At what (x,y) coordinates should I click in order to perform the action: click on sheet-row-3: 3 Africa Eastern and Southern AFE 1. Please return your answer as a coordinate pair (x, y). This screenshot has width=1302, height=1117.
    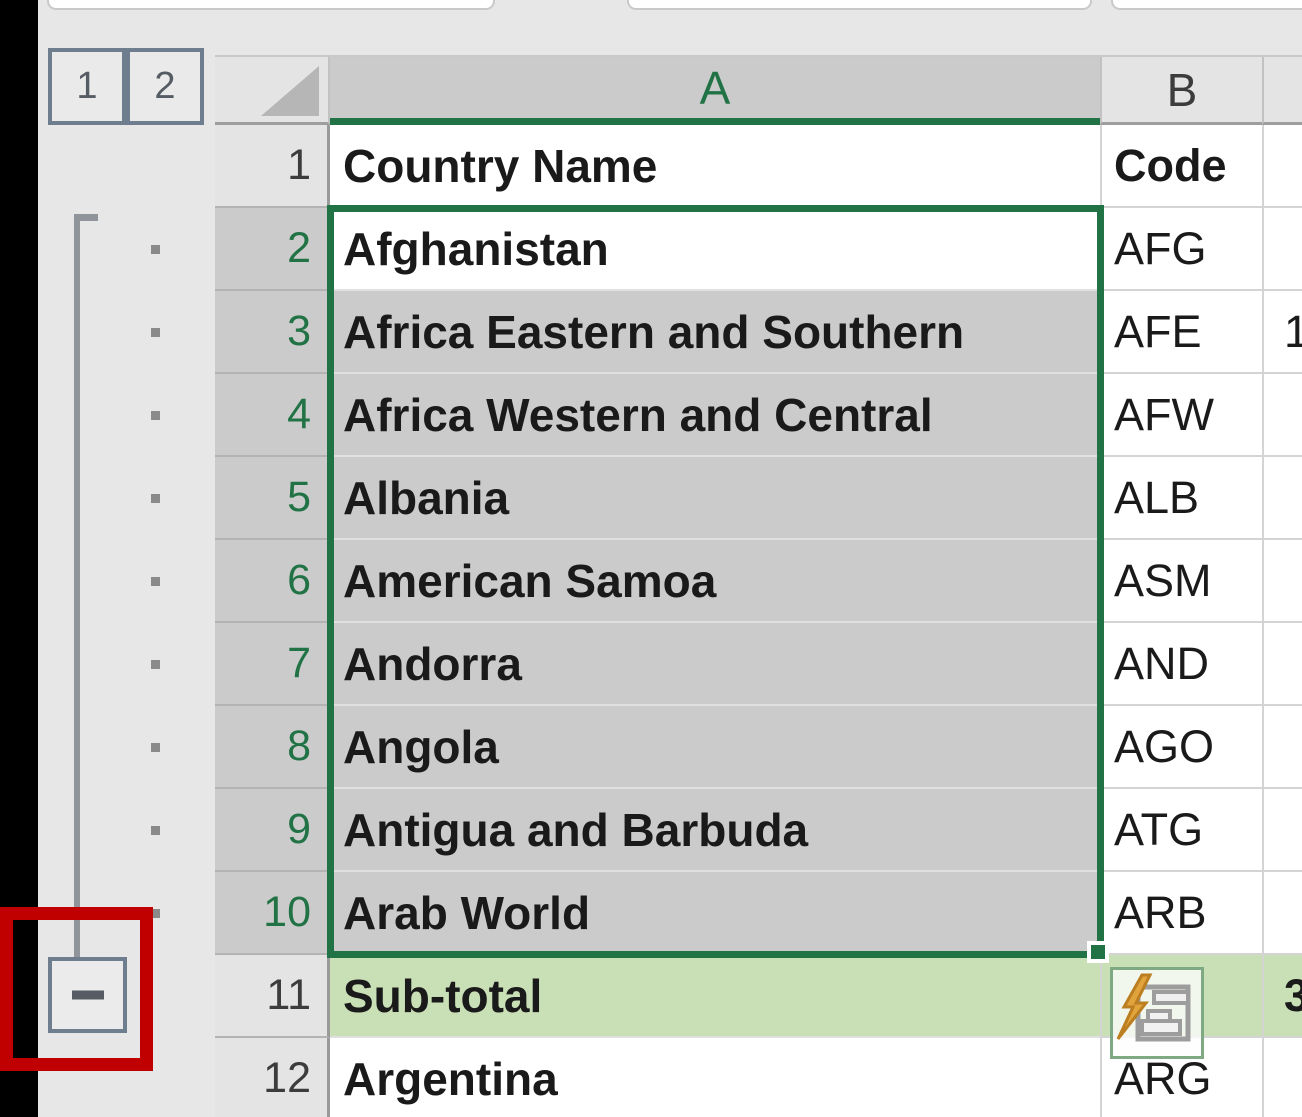
    Looking at the image, I should click on (758, 332).